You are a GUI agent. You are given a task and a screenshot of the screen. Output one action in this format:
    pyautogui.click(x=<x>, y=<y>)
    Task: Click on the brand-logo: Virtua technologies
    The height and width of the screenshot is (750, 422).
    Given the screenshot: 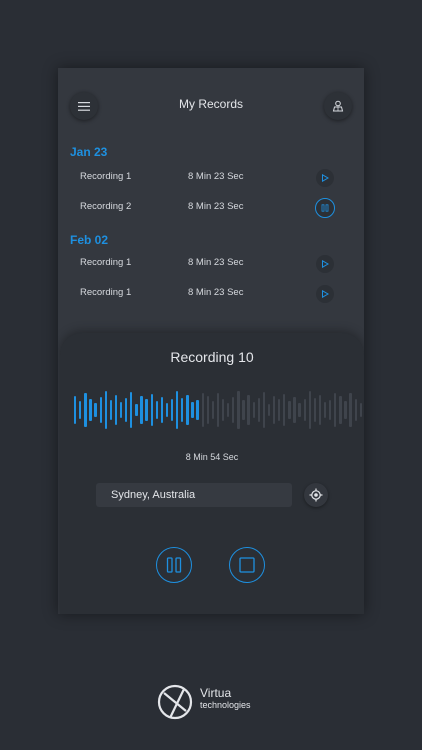 What is the action you would take?
    pyautogui.click(x=216, y=703)
    